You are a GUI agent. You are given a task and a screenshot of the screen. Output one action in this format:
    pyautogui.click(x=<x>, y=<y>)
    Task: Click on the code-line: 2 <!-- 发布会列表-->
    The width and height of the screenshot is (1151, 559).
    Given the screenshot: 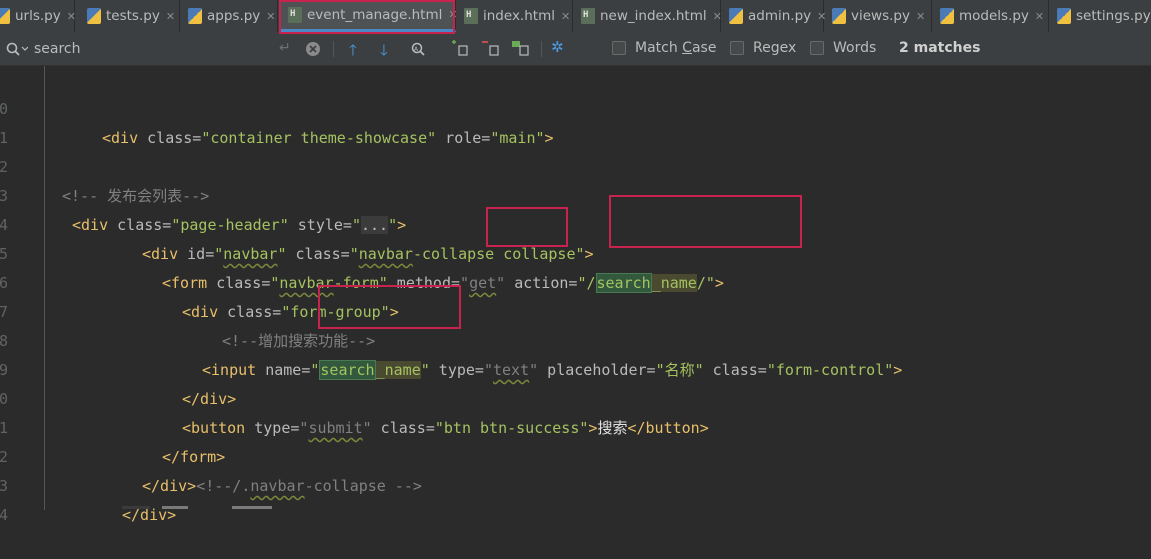 What is the action you would take?
    pyautogui.click(x=104, y=164)
    